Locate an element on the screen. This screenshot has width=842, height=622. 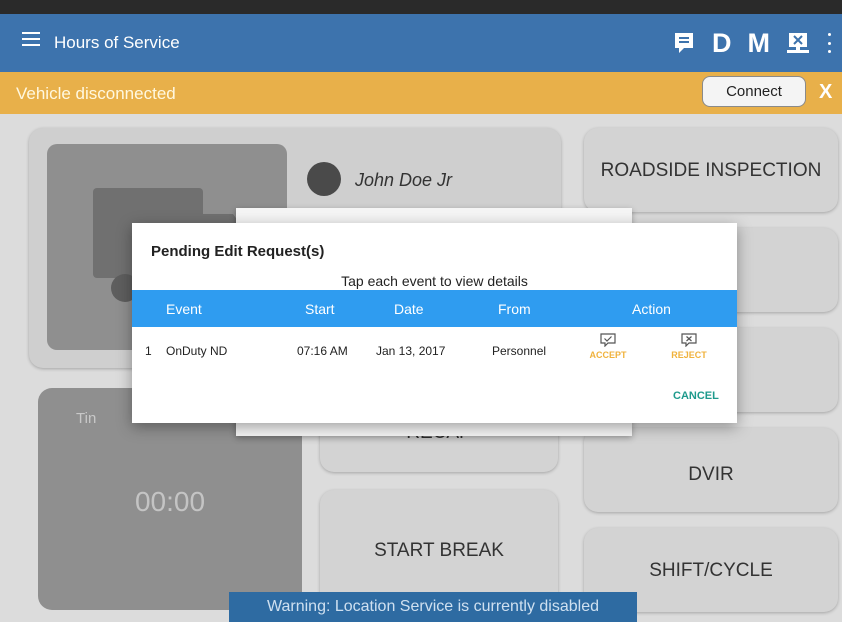
timer-value: 00:00 is located at coordinates (170, 501).